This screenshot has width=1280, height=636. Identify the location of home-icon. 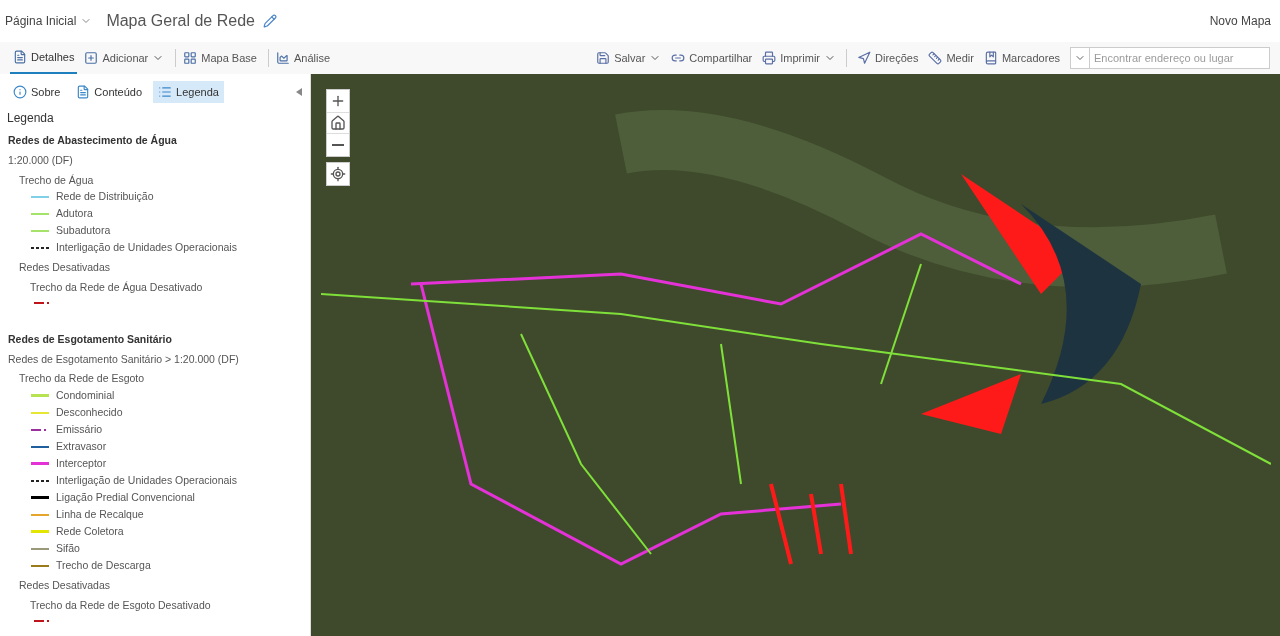
(338, 123).